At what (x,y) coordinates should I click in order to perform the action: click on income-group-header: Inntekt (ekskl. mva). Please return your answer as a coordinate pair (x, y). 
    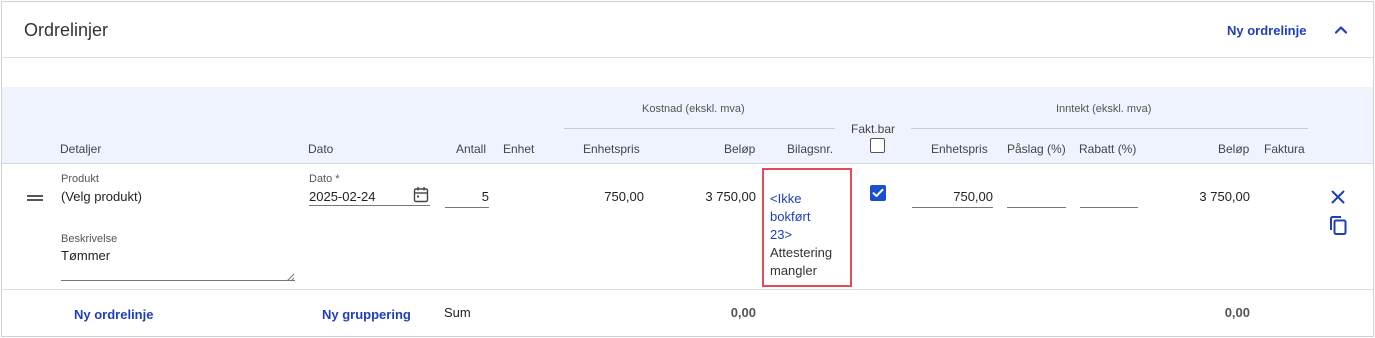
    Looking at the image, I should click on (1104, 109).